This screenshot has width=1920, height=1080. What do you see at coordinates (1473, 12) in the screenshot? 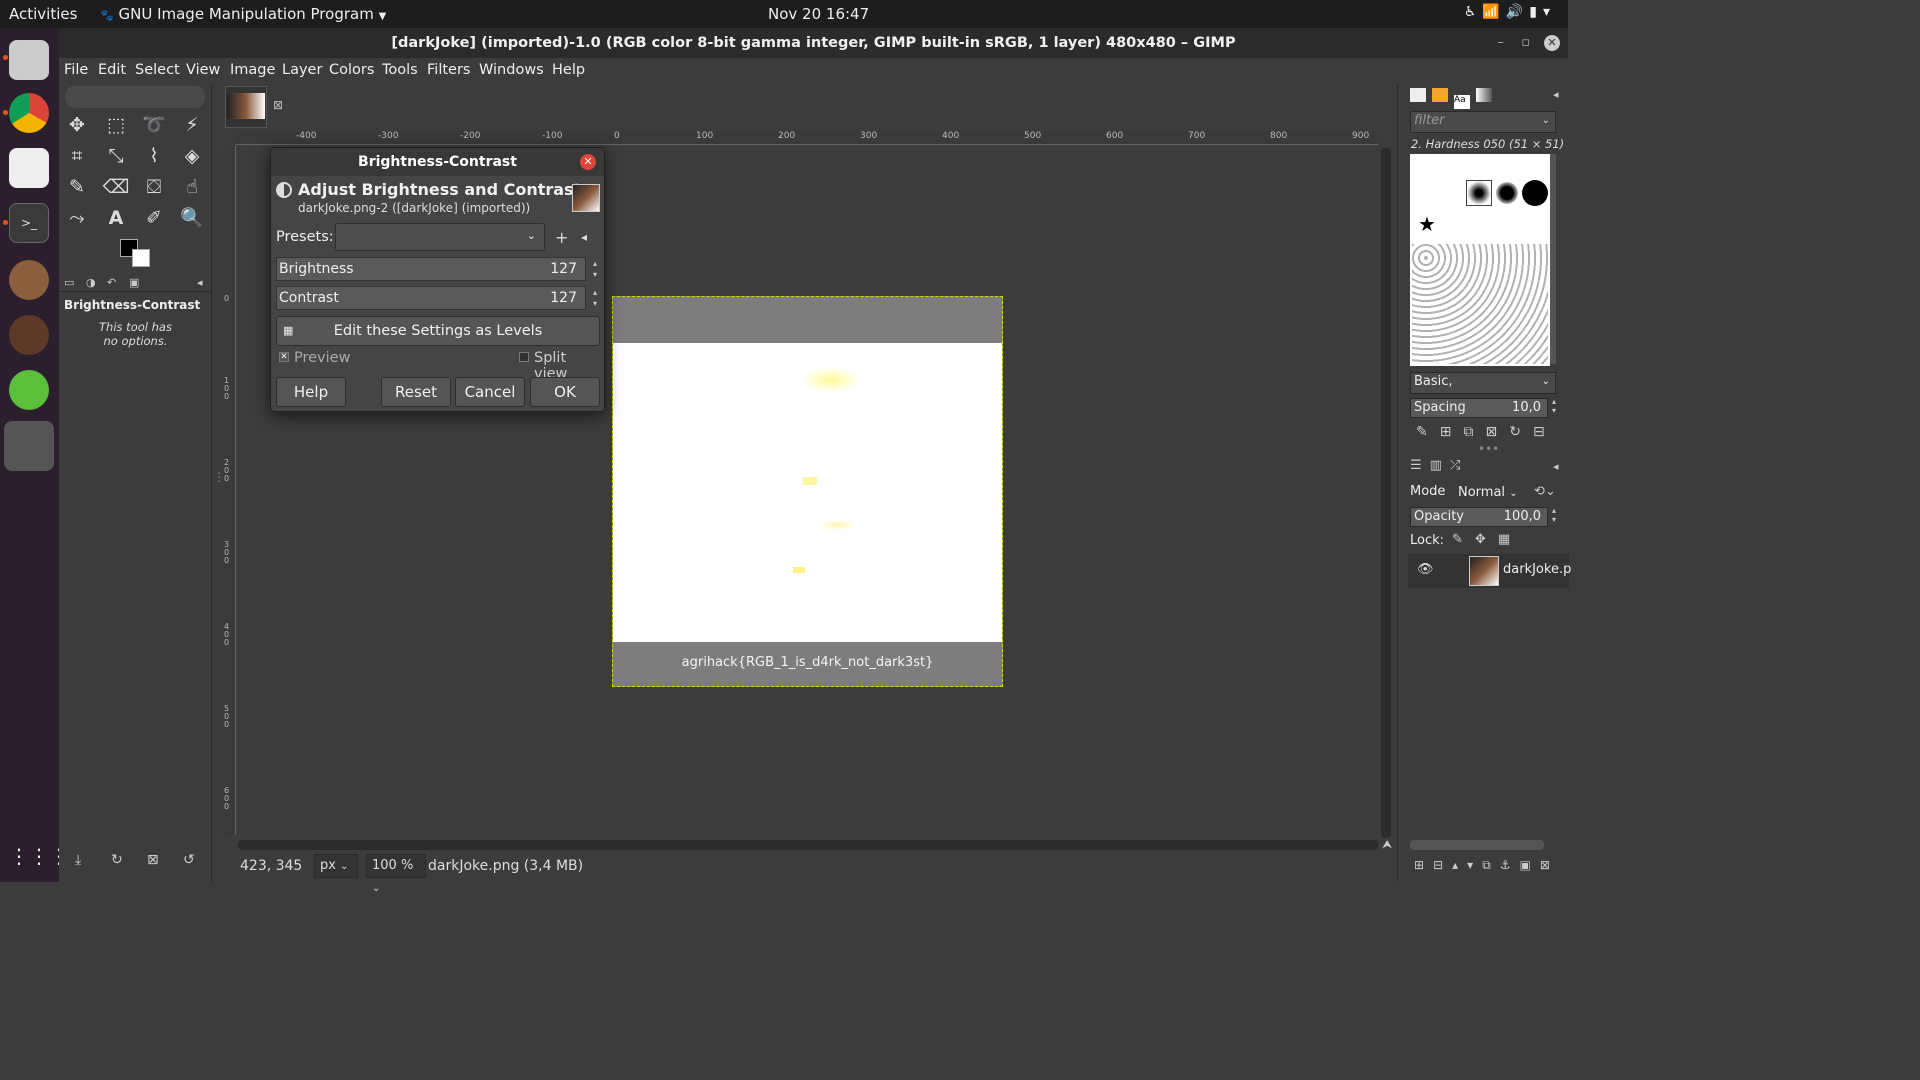
I see `accessibility-icon: ♿` at bounding box center [1473, 12].